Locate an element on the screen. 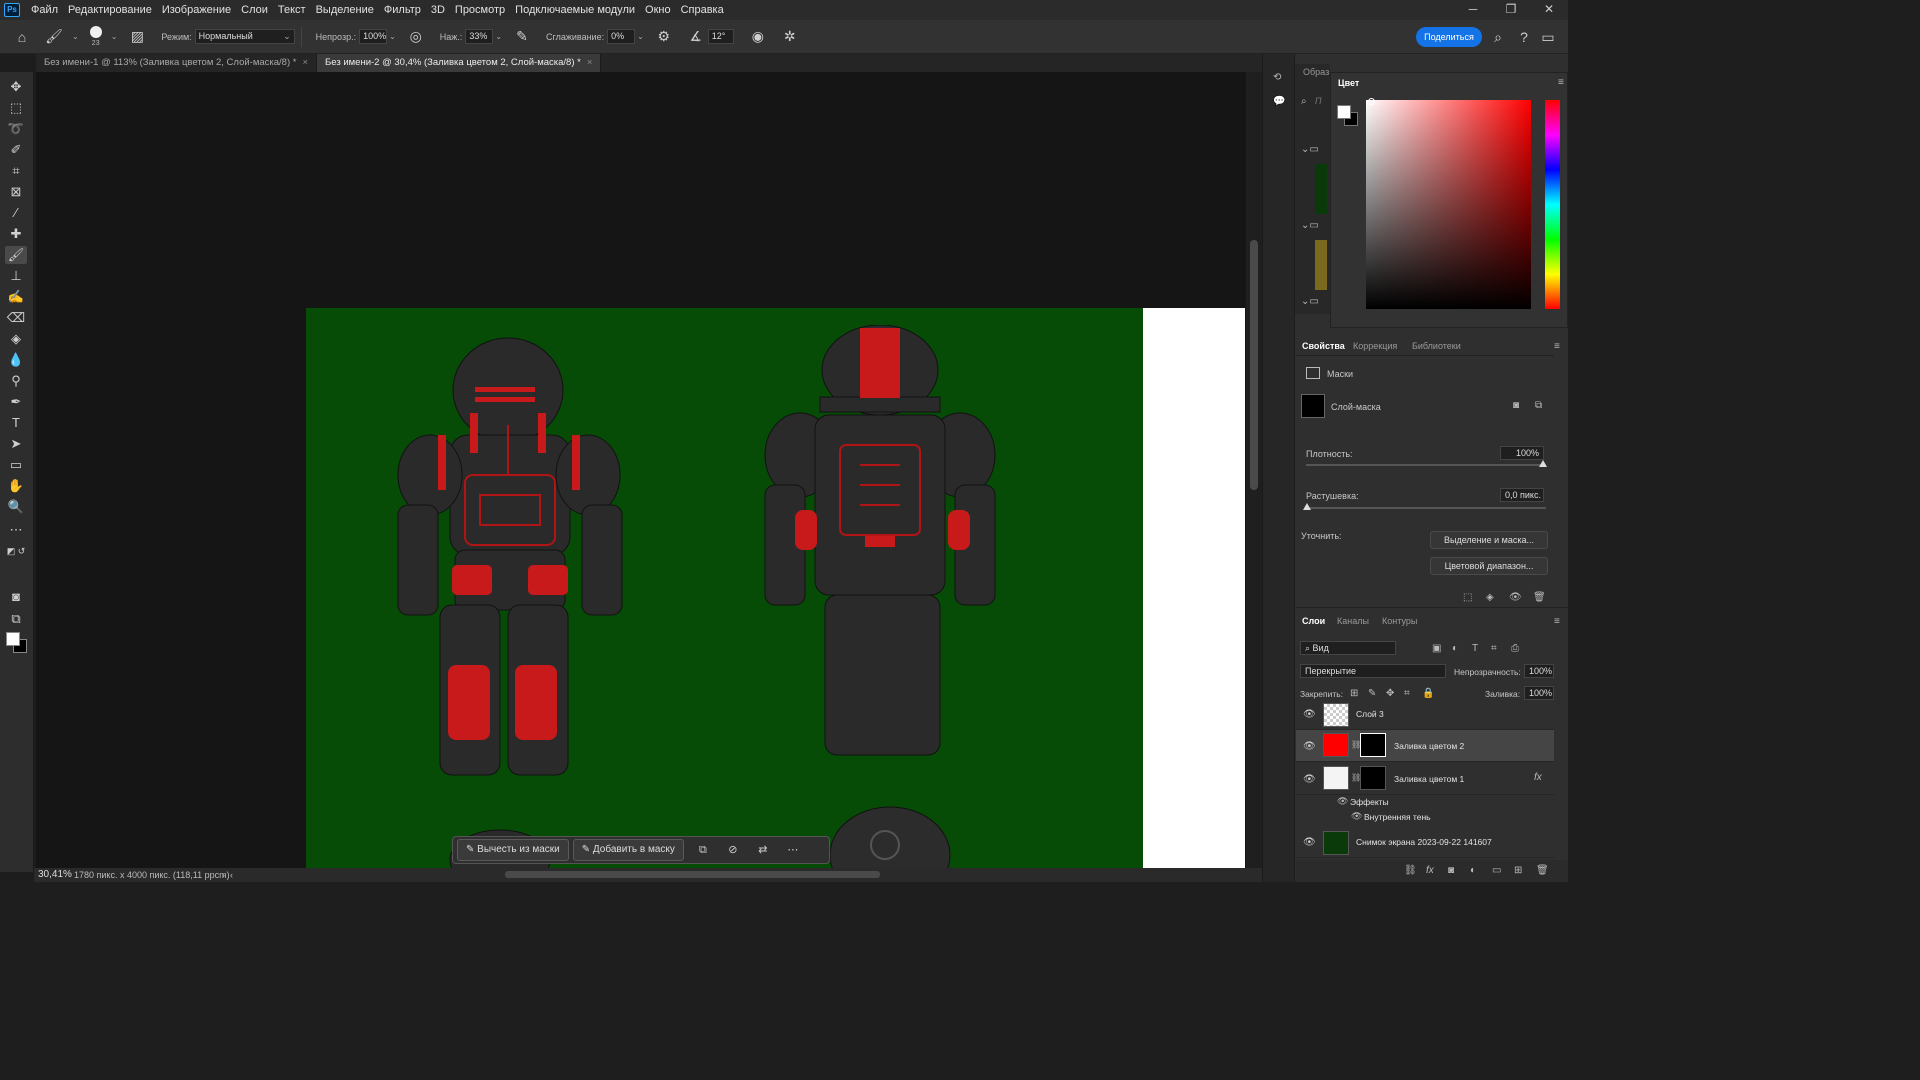 The height and width of the screenshot is (1080, 1920). quick-mask-icon: ◙ is located at coordinates (16, 597).